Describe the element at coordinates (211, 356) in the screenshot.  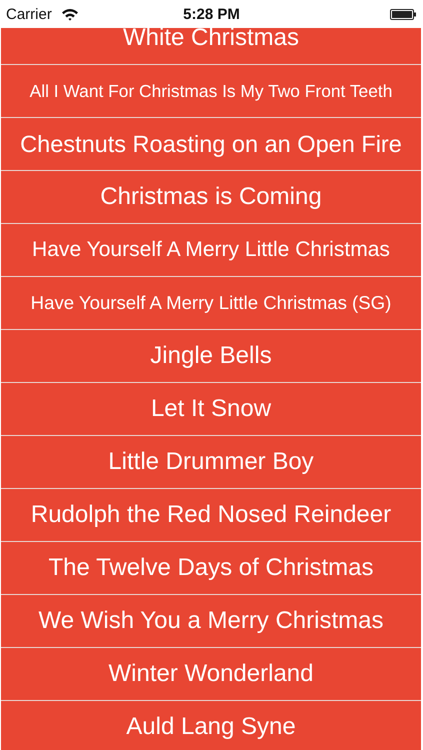
I see `song-row: Jingle Bells` at that location.